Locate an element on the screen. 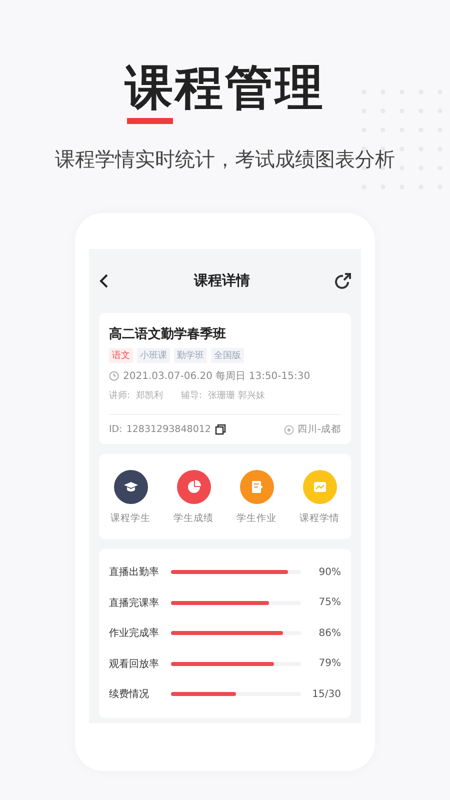  back-icon is located at coordinates (104, 281).